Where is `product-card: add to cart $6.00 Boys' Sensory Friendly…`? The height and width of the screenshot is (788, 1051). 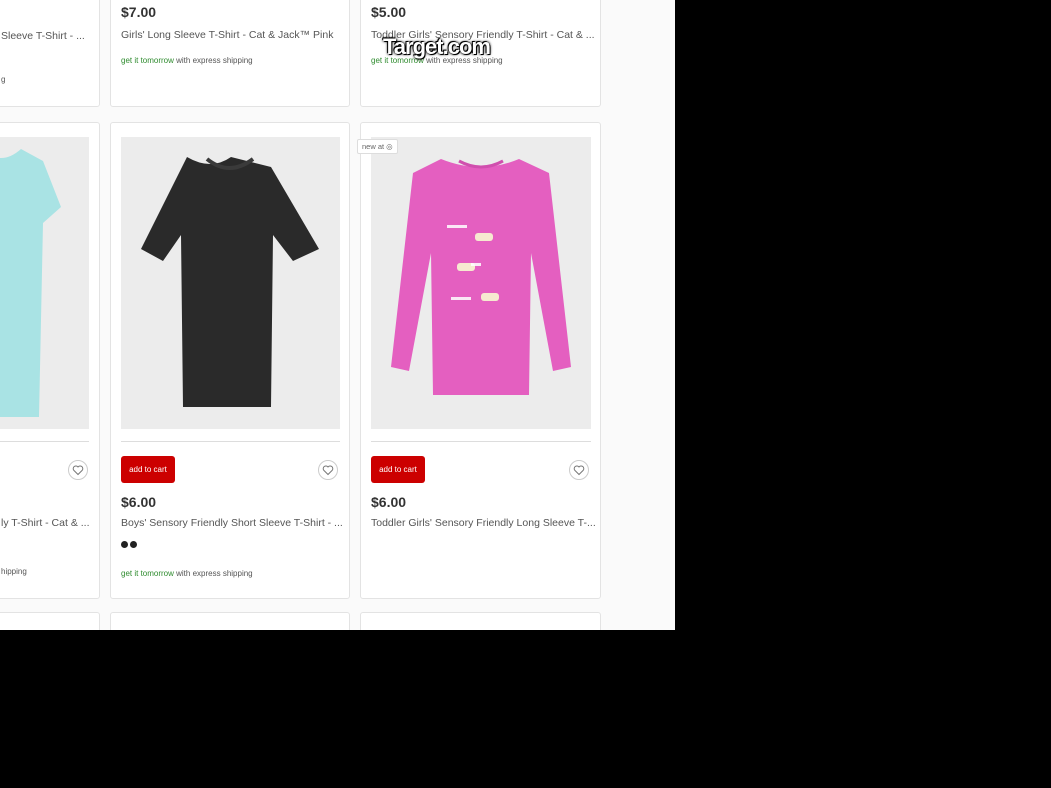 product-card: add to cart $6.00 Boys' Sensory Friendly… is located at coordinates (230, 360).